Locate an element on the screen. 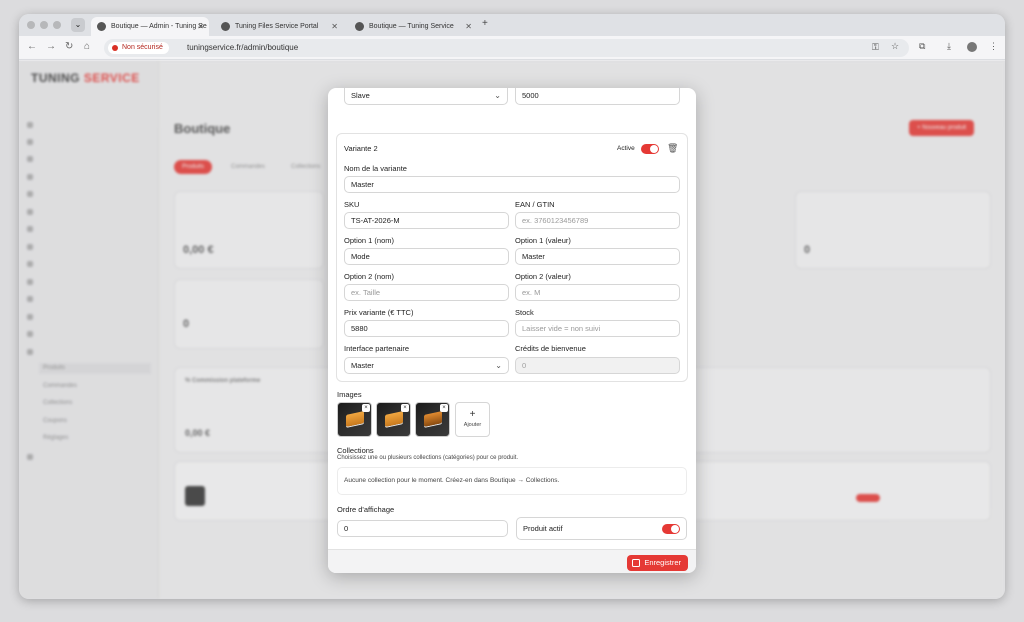 The image size is (1024, 622). product-active-toggle is located at coordinates (671, 529).